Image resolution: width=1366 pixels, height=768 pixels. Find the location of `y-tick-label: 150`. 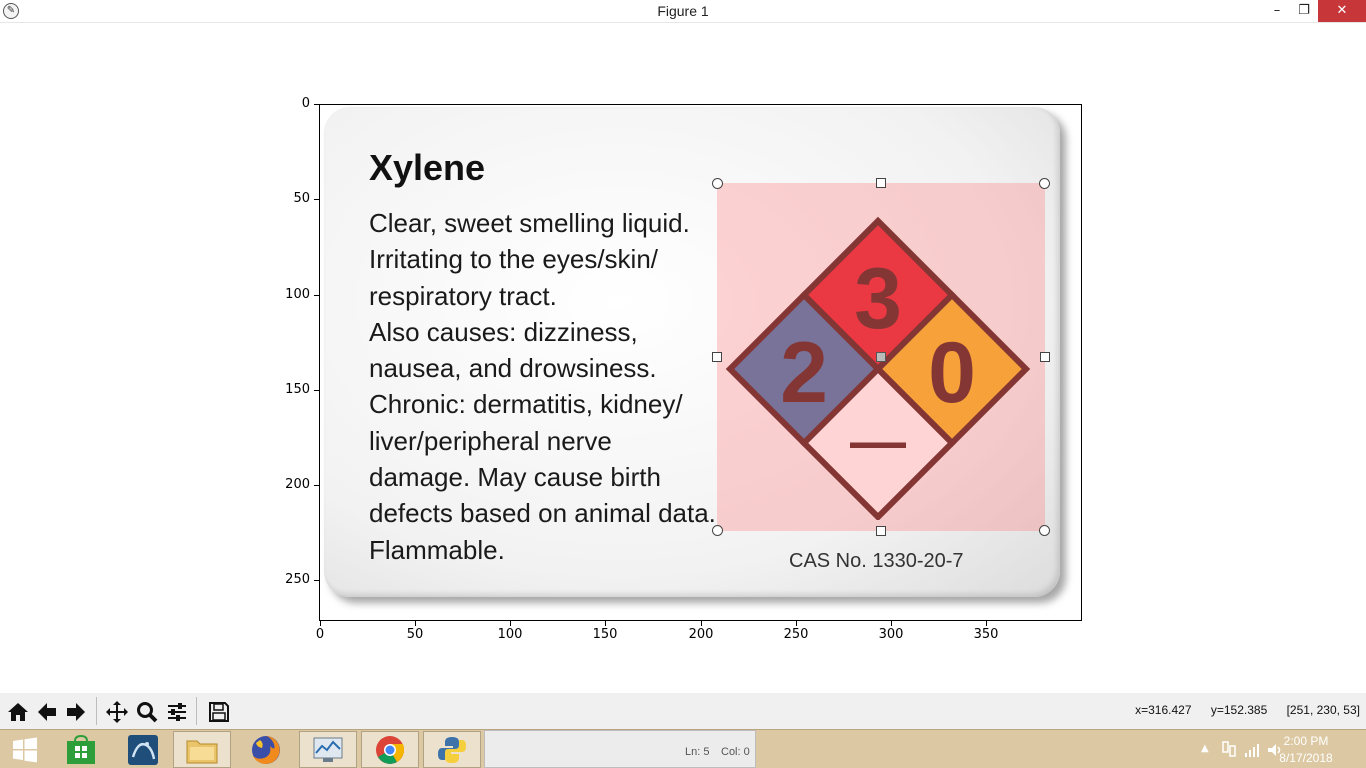

y-tick-label: 150 is located at coordinates (297, 389).